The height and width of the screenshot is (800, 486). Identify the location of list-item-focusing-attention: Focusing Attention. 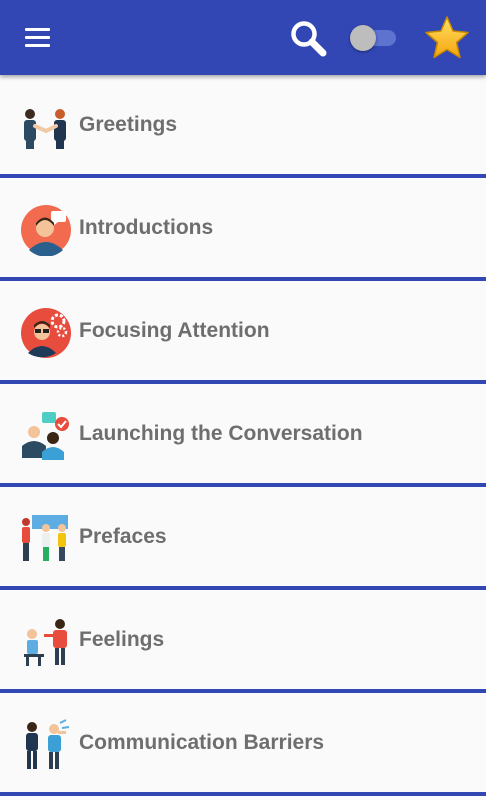
(243, 332).